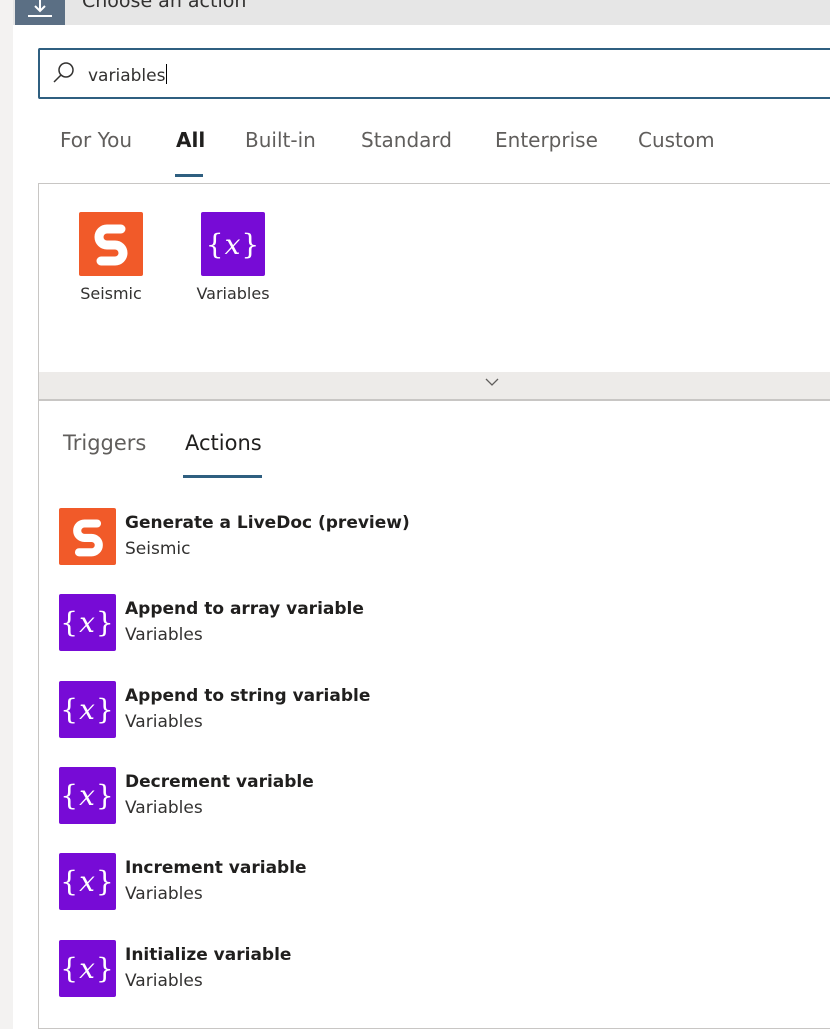 This screenshot has height=1029, width=830. I want to click on connector-variables: {x} Variables, so click(233, 257).